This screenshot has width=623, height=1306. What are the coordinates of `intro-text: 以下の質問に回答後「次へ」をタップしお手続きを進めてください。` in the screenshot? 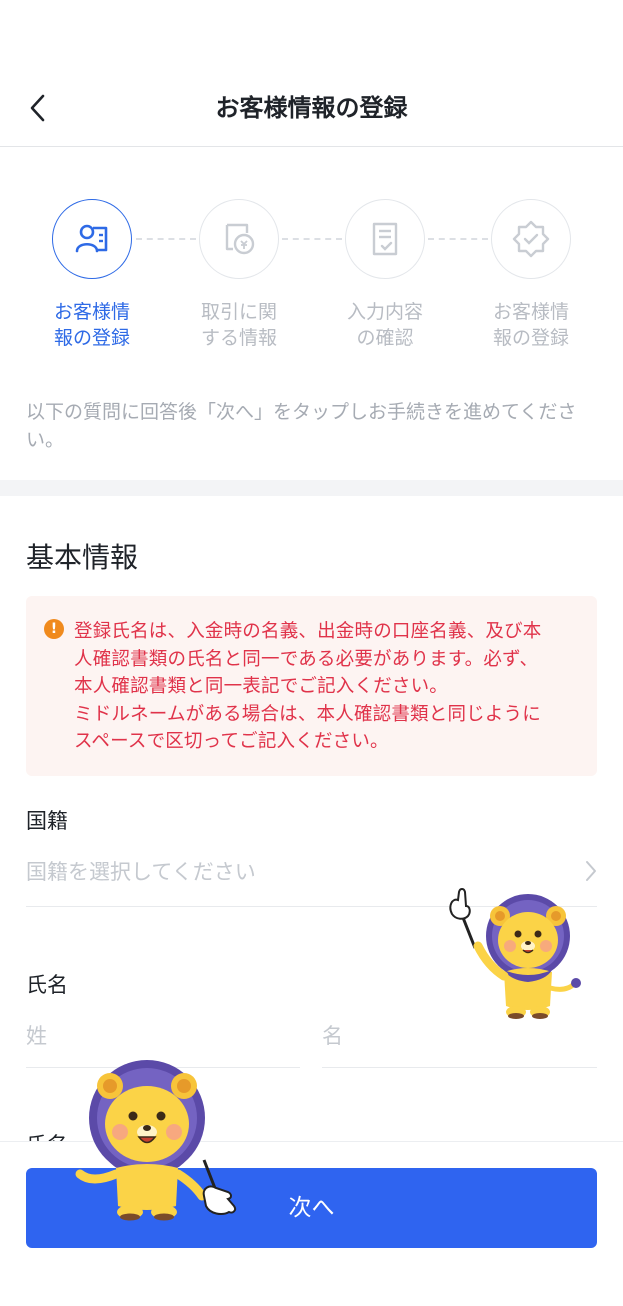 It's located at (301, 426).